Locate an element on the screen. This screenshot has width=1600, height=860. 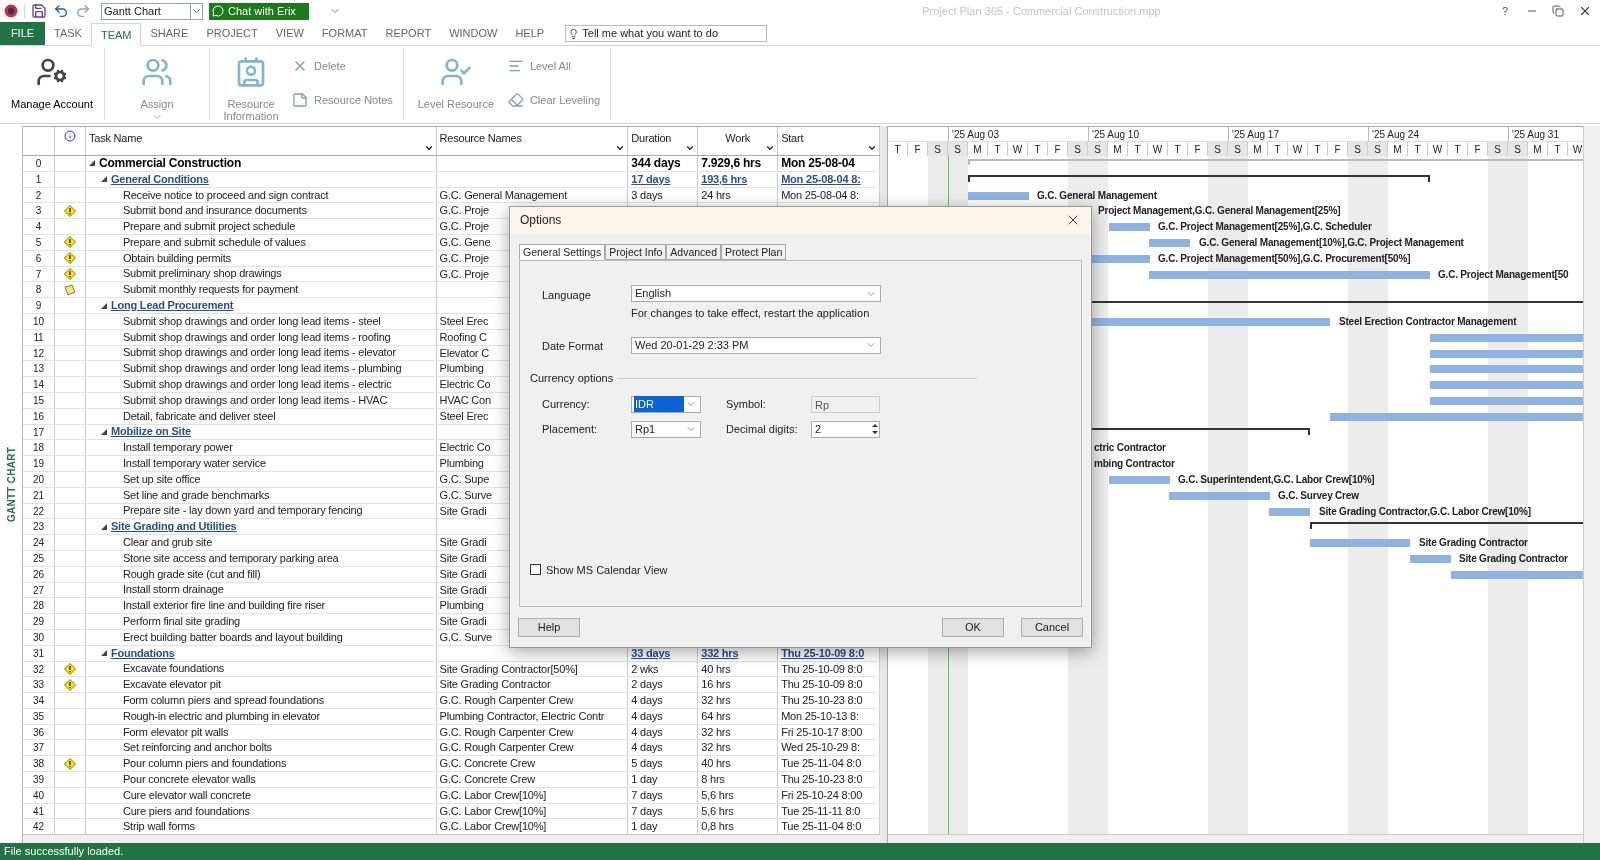
row-number: 22 is located at coordinates (39, 511).